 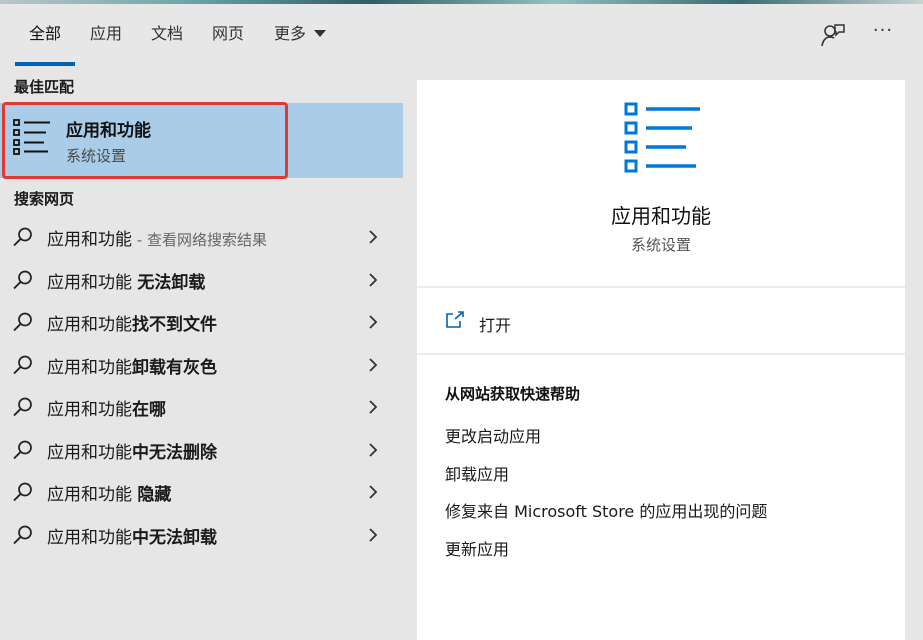 I want to click on detail-title: 应用和功能, so click(x=661, y=216).